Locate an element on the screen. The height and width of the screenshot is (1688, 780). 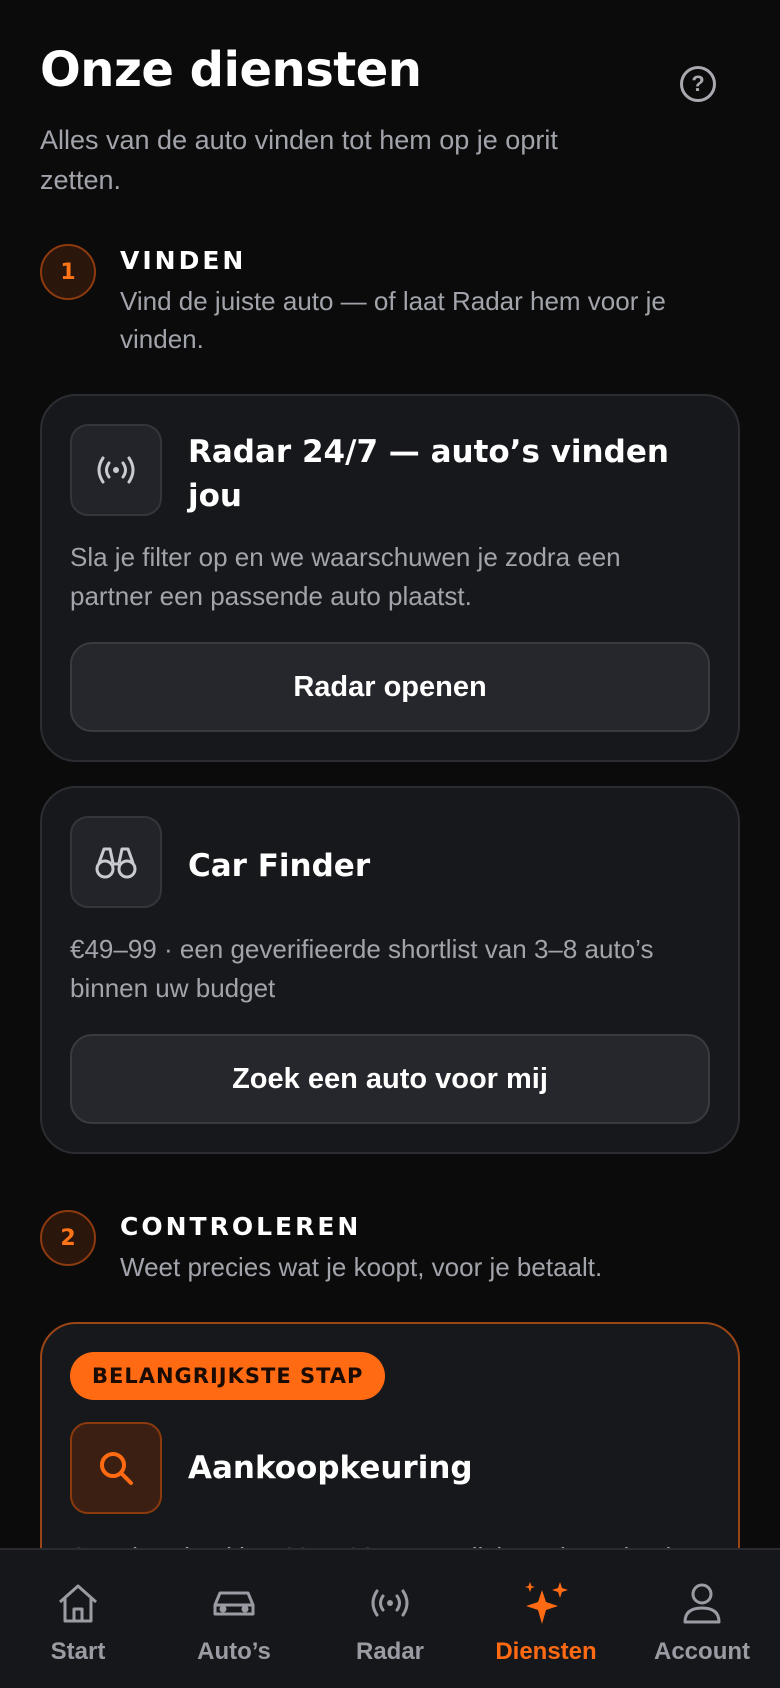
tab-label: Auto’s is located at coordinates (234, 1651).